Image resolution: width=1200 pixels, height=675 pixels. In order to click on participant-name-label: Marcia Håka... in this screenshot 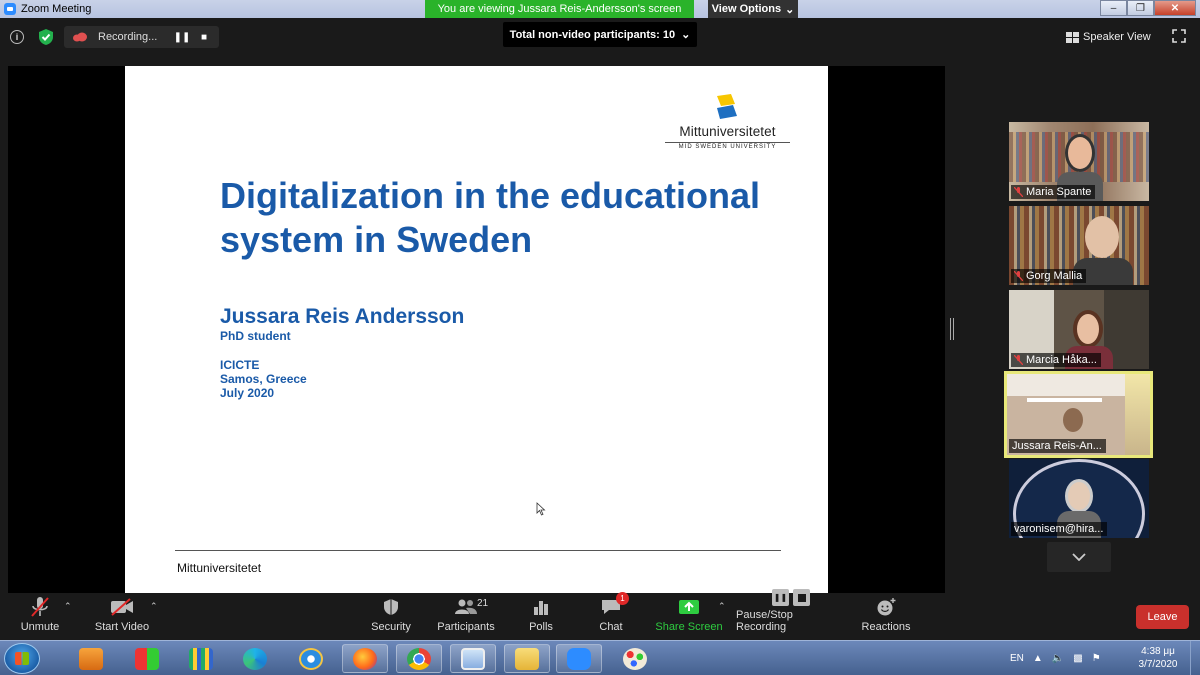, I will do `click(1056, 360)`.